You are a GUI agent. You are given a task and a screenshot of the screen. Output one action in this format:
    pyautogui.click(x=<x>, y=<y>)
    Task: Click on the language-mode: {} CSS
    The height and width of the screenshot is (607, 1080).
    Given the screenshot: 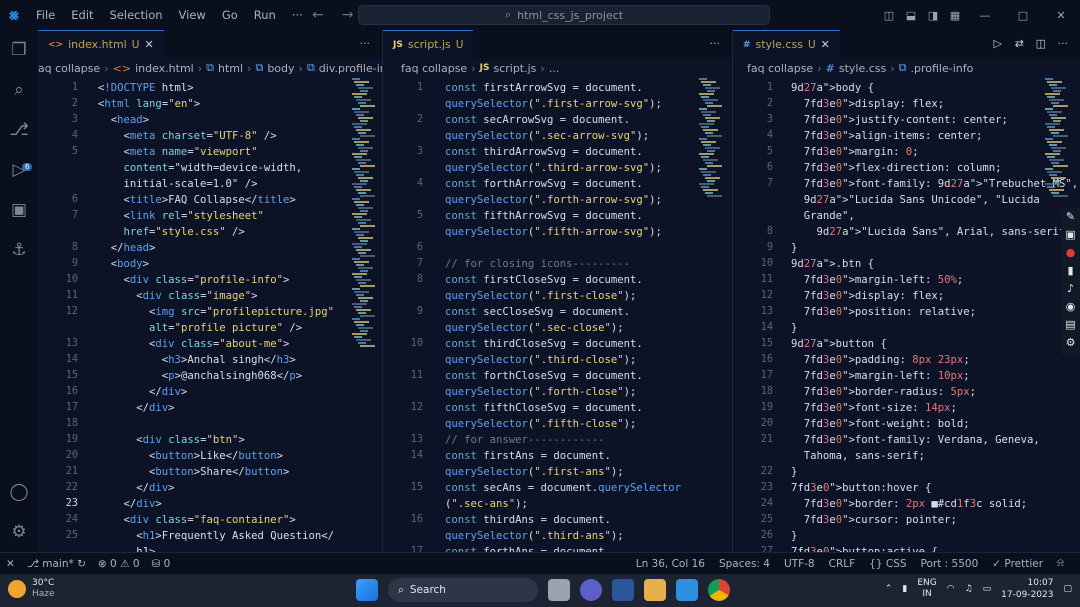 What is the action you would take?
    pyautogui.click(x=887, y=564)
    